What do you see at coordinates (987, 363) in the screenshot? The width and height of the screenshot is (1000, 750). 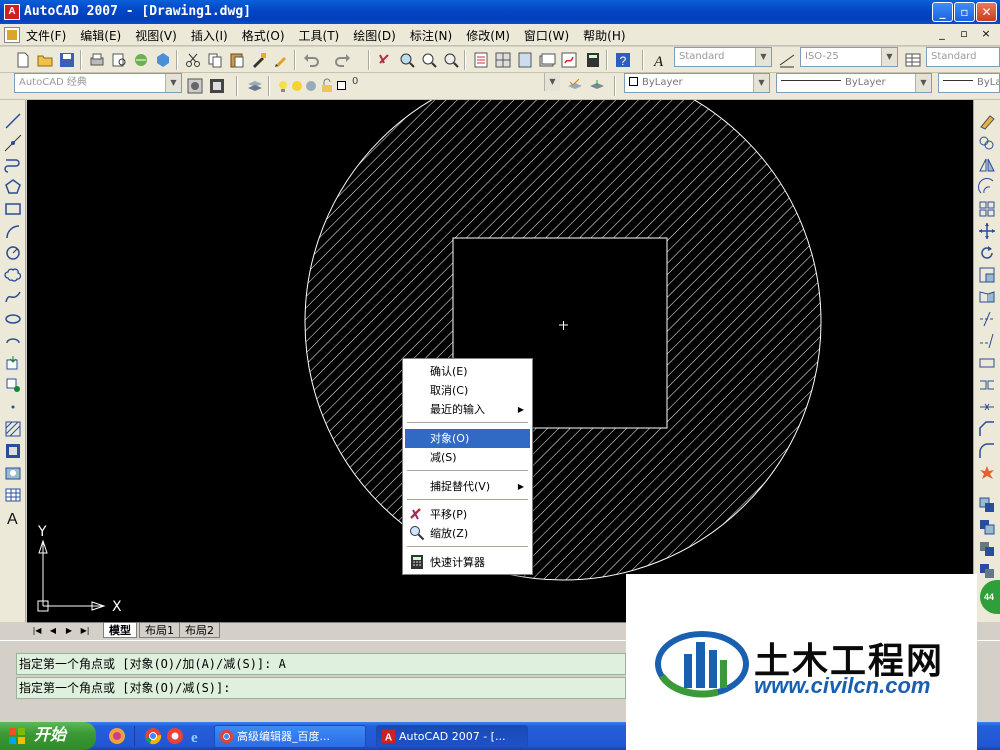 I see `break-at-point-icon` at bounding box center [987, 363].